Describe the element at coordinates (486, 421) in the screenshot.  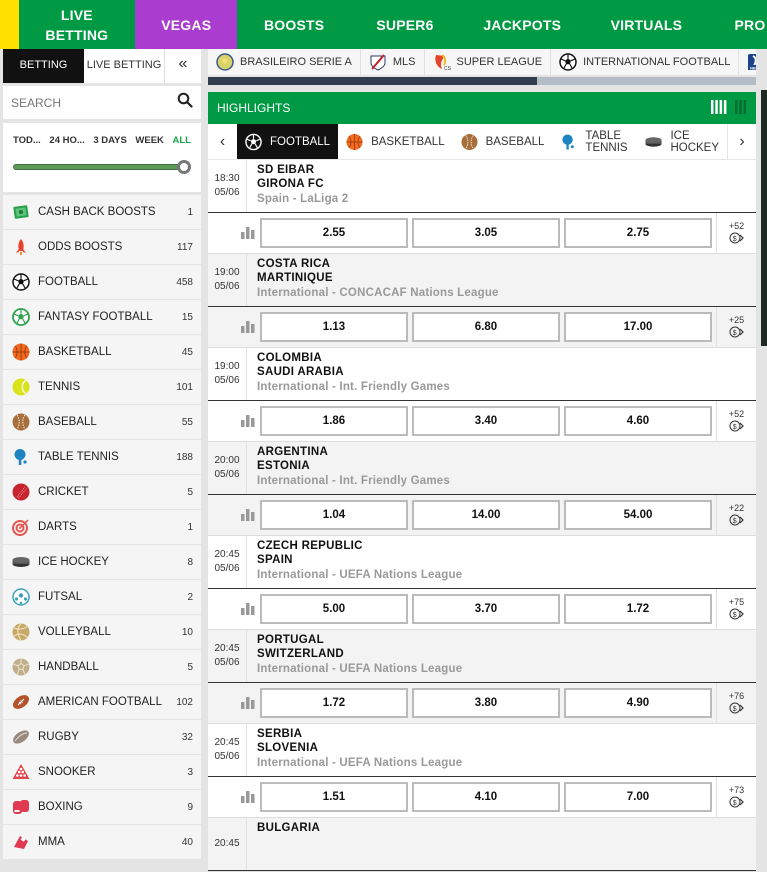
I see `draw-odds-button: 3.40` at that location.